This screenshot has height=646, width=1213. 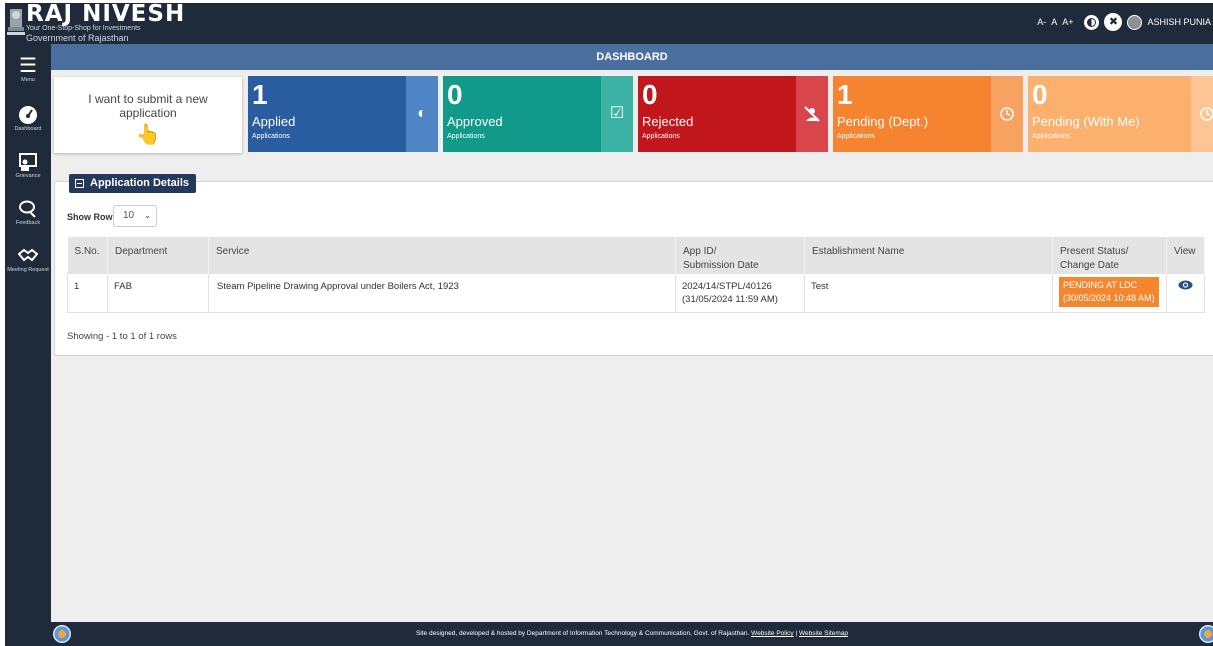 I want to click on emblem-icon, so click(x=16, y=22).